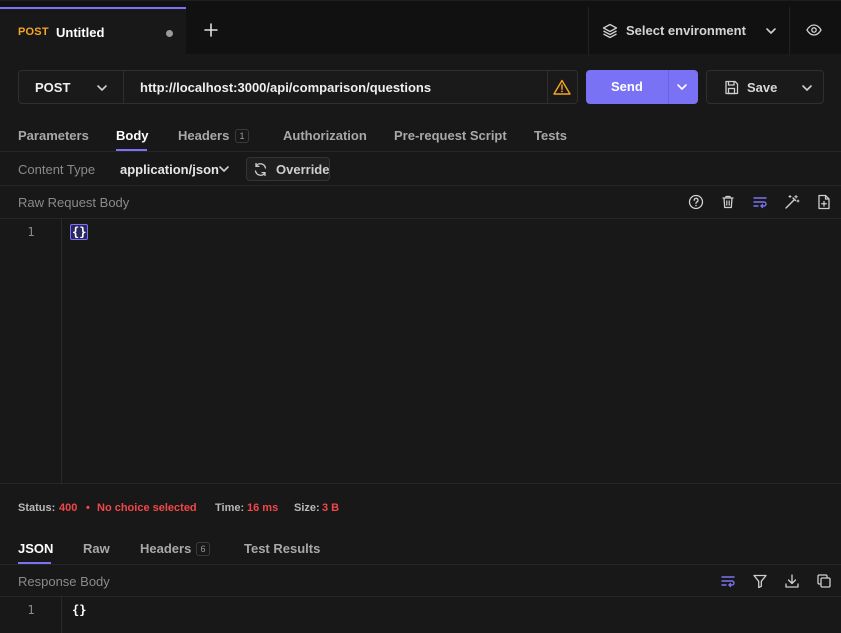 Image resolution: width=841 pixels, height=633 pixels. What do you see at coordinates (792, 581) in the screenshot?
I see `download-icon` at bounding box center [792, 581].